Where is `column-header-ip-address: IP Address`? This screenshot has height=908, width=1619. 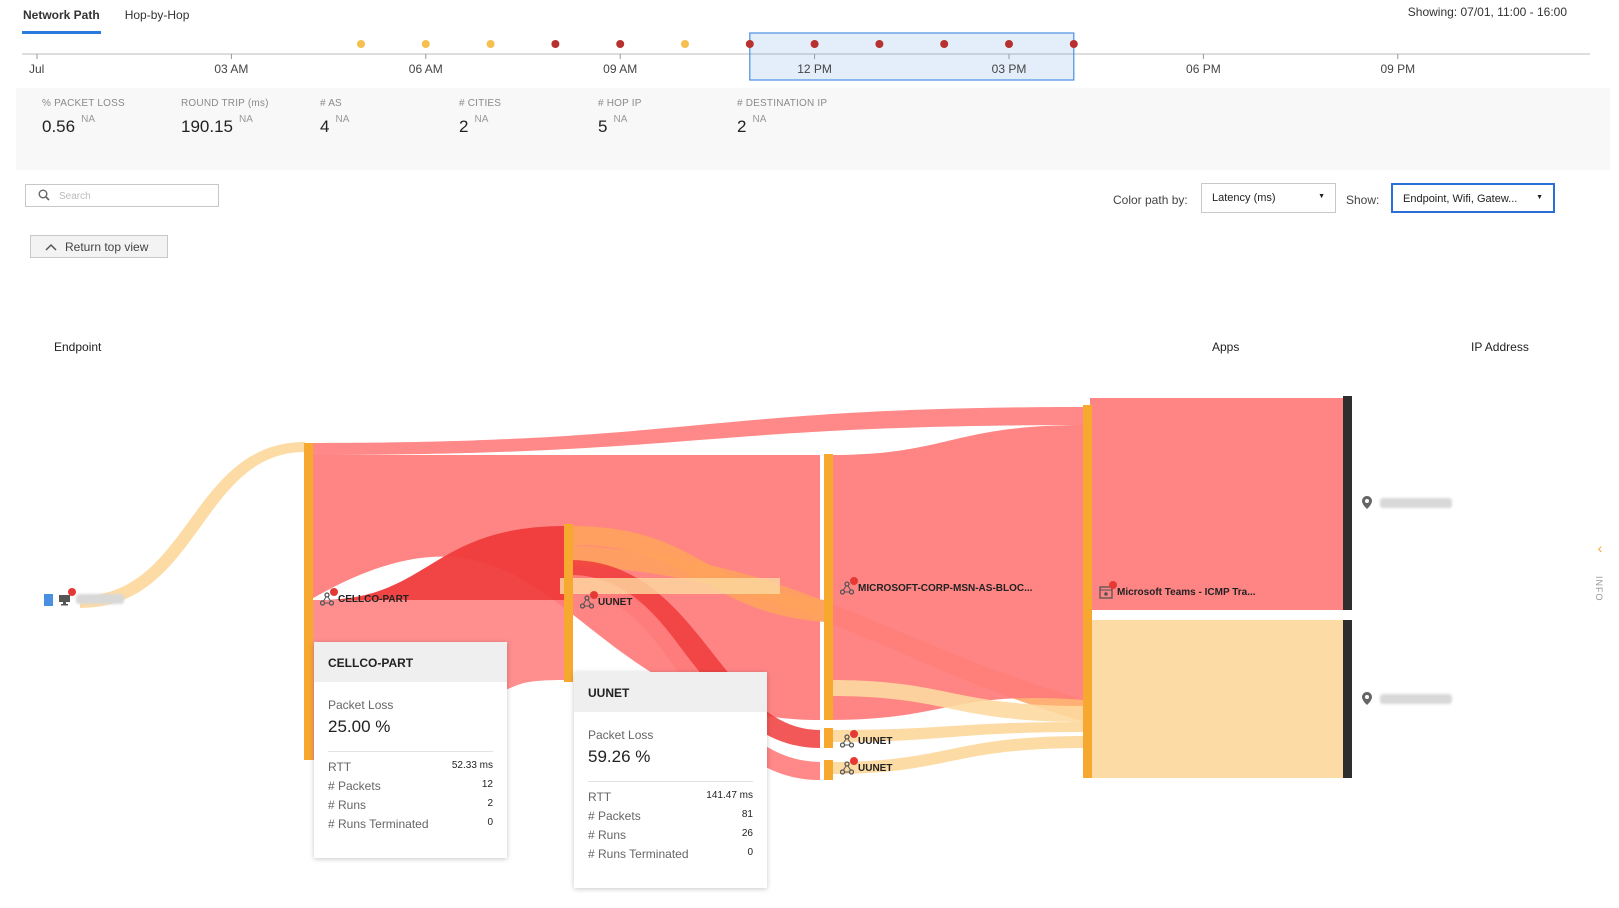 column-header-ip-address: IP Address is located at coordinates (1500, 347).